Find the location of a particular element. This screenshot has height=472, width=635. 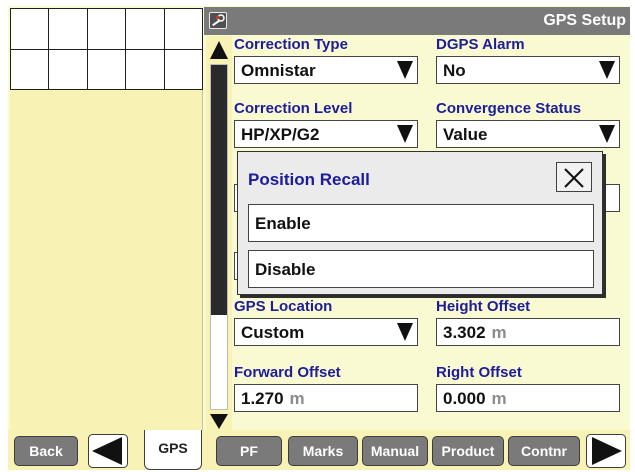

scroll-up-icon is located at coordinates (219, 50).